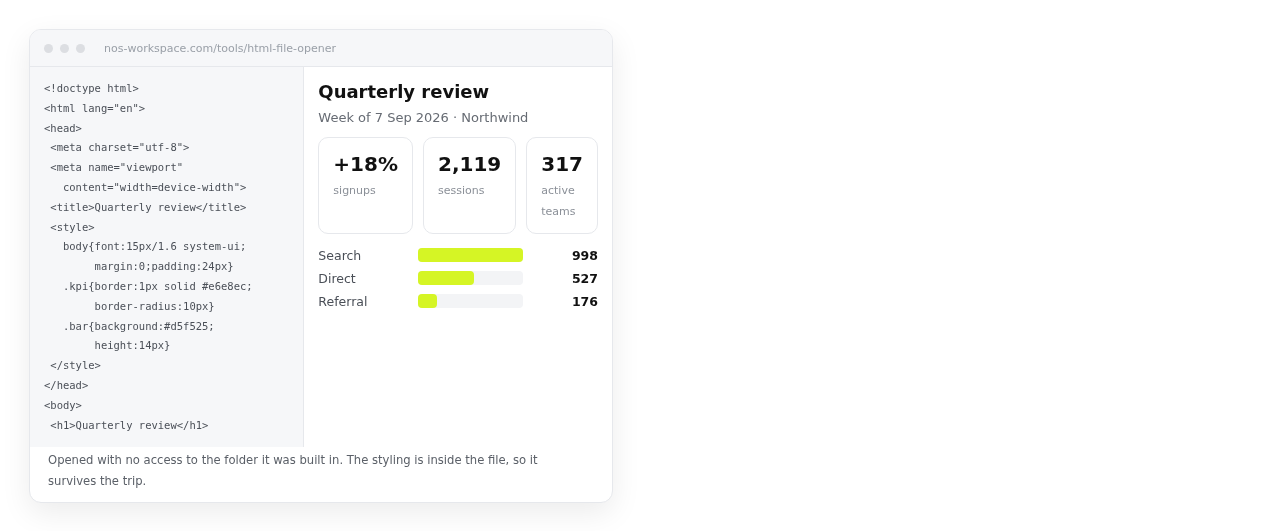  I want to click on code-line: <!doctype html>, so click(91, 88).